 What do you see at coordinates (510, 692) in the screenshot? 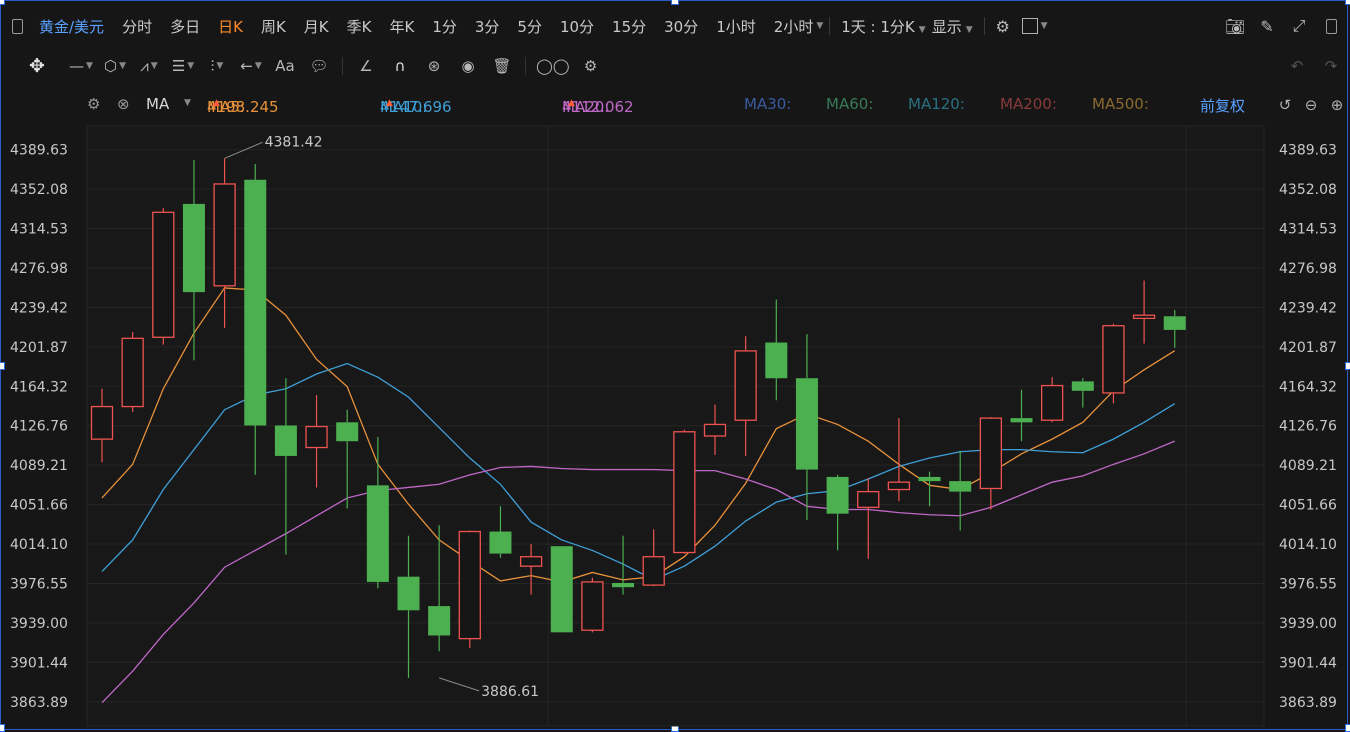
I see `low-price-label: 3886.61` at bounding box center [510, 692].